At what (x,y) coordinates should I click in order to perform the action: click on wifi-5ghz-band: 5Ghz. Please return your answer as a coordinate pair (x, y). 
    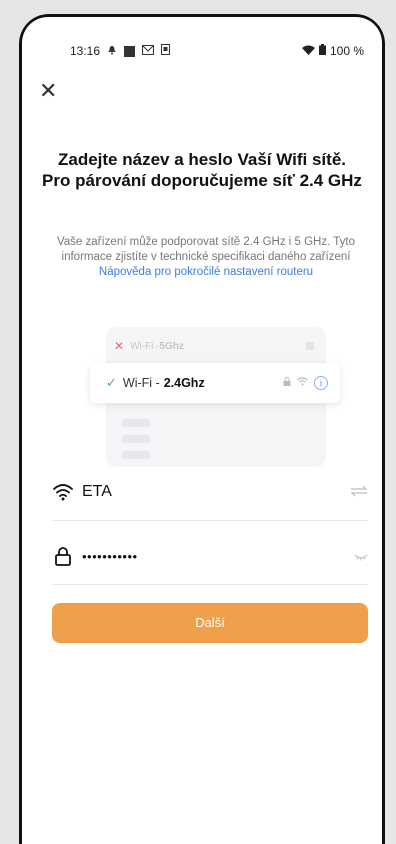
    Looking at the image, I should click on (171, 346).